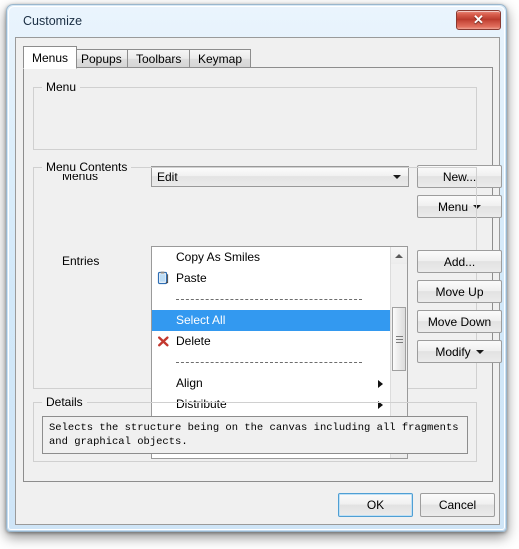 This screenshot has width=519, height=549. Describe the element at coordinates (271, 257) in the screenshot. I see `list-item: Copy As Smiles` at that location.